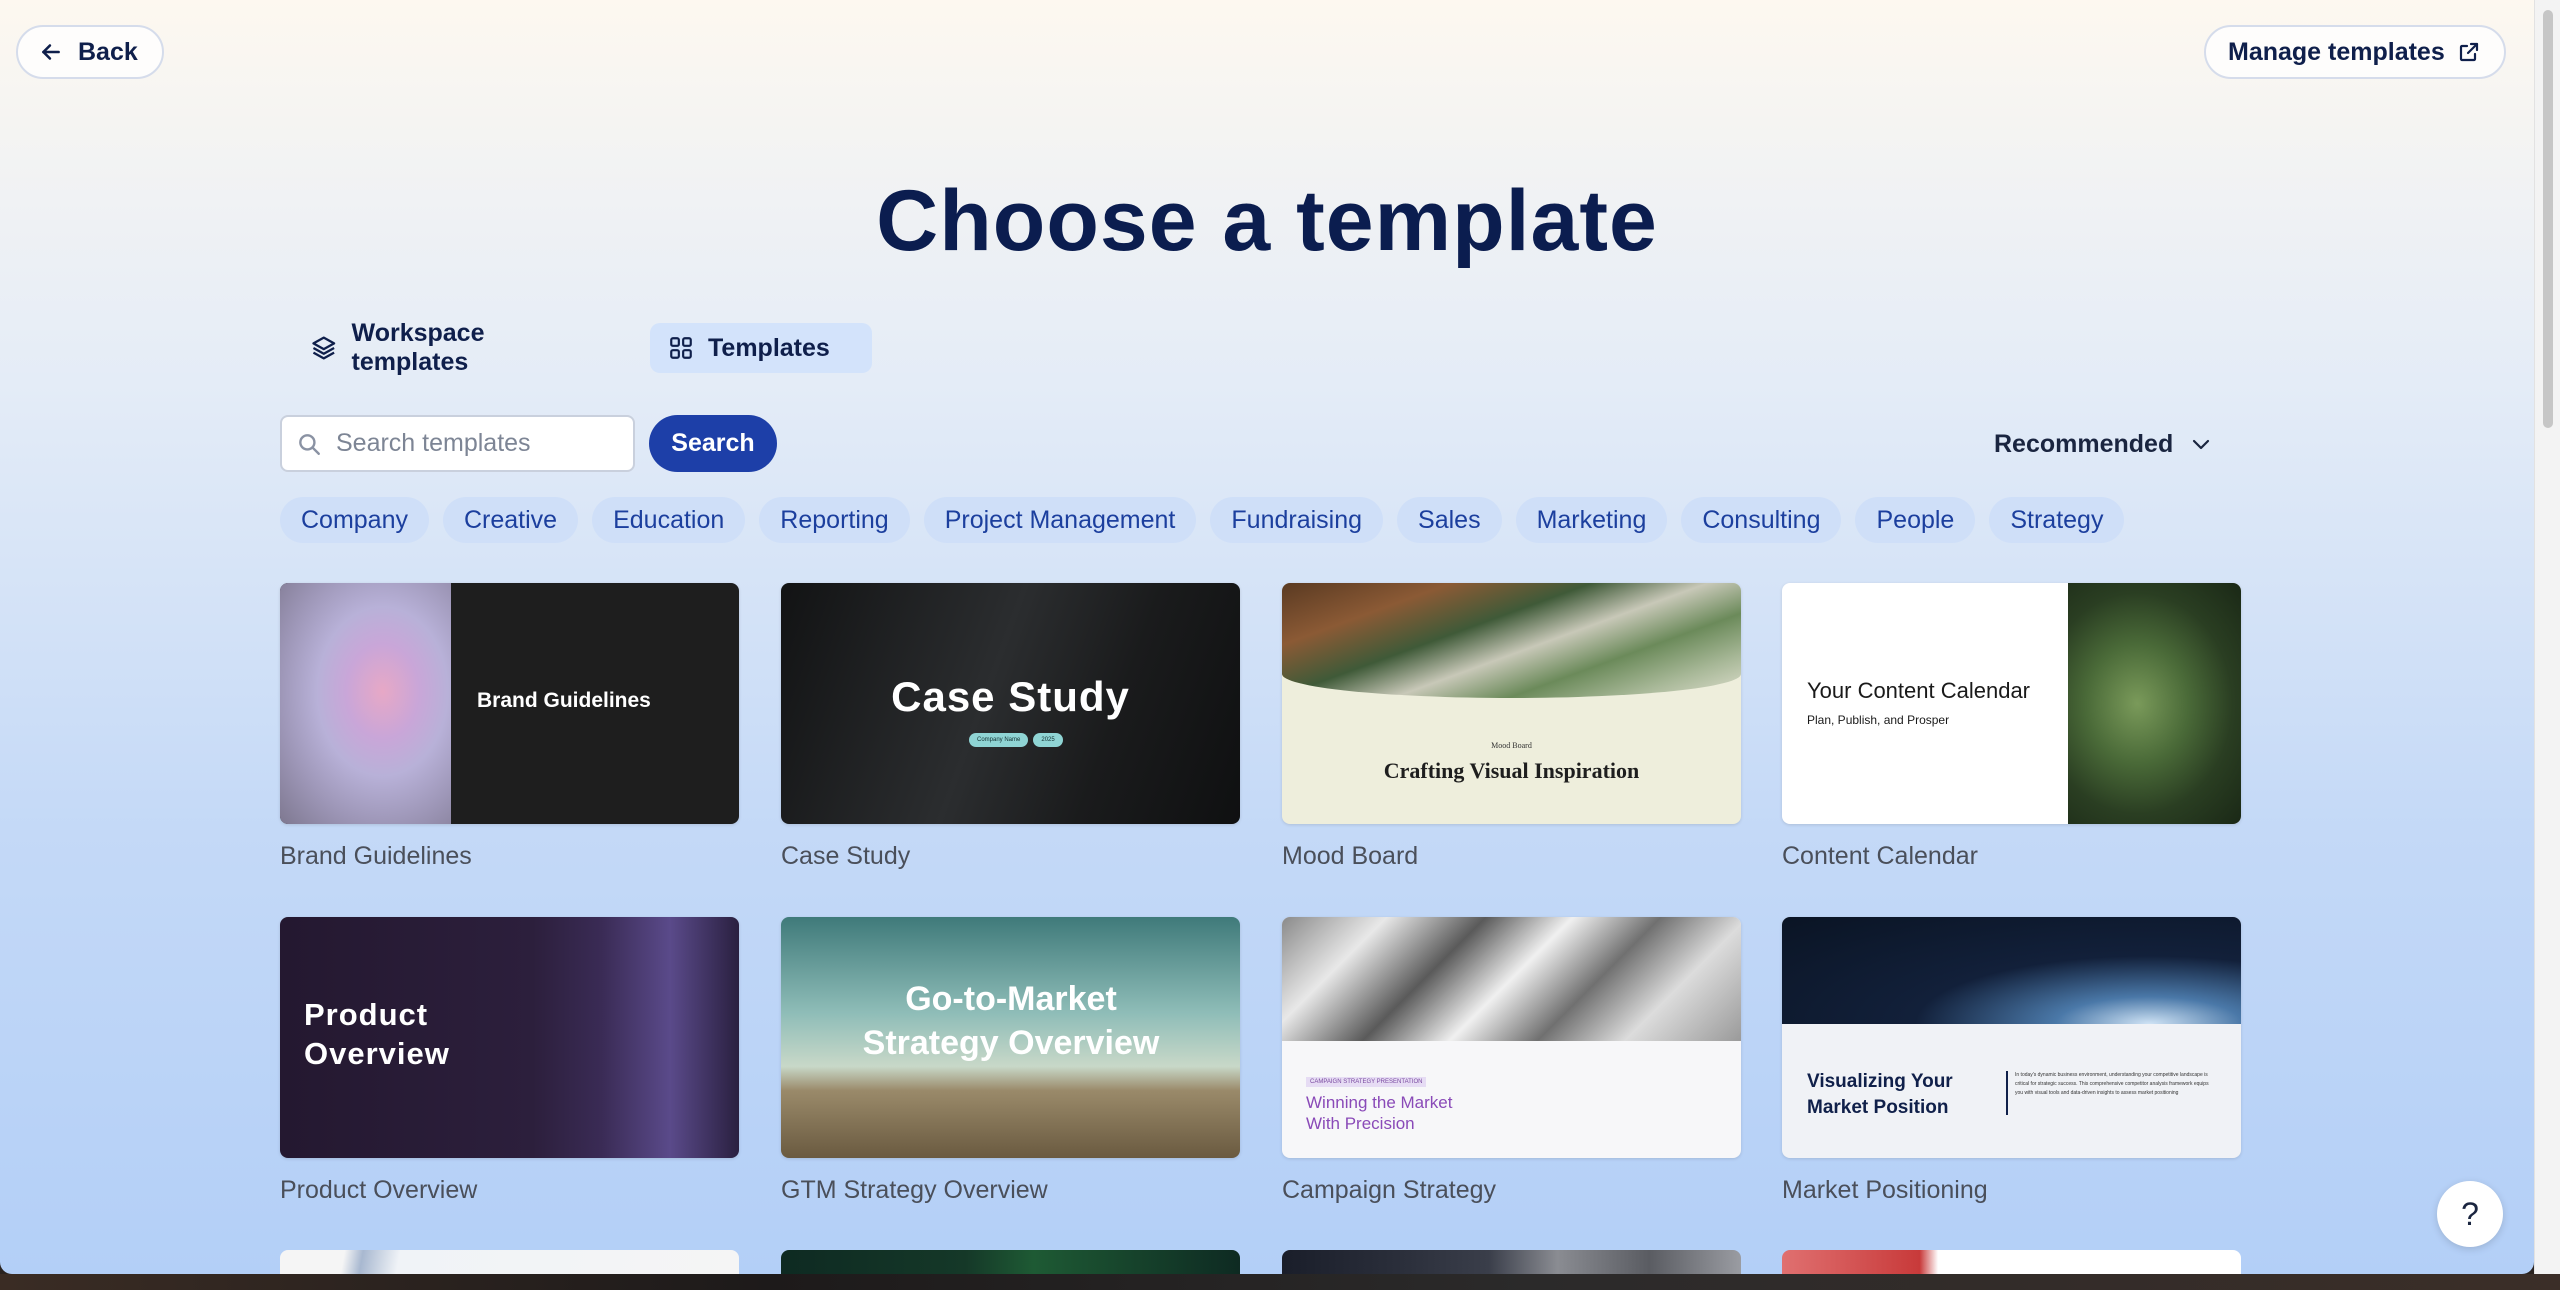  What do you see at coordinates (2201, 444) in the screenshot?
I see `chevron-down-icon` at bounding box center [2201, 444].